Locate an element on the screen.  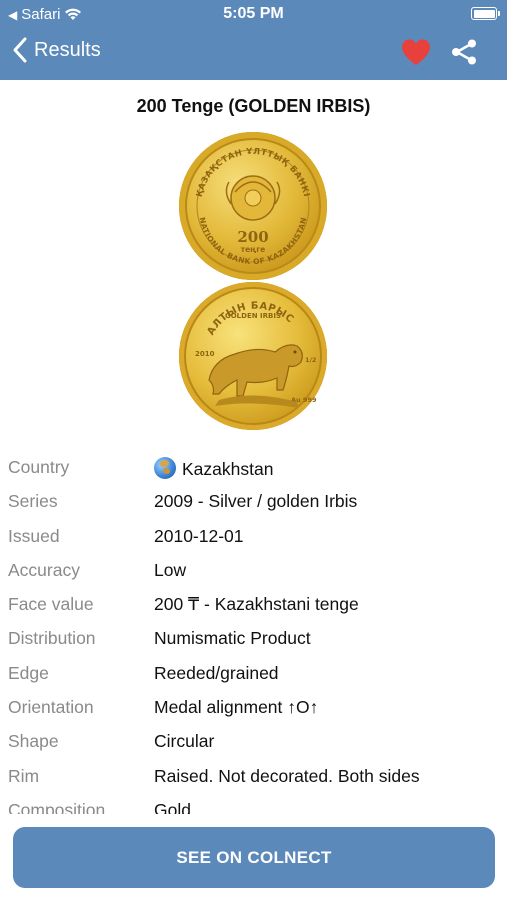
detail-row-country: Country Kazakhstan is located at coordinates (253, 469).